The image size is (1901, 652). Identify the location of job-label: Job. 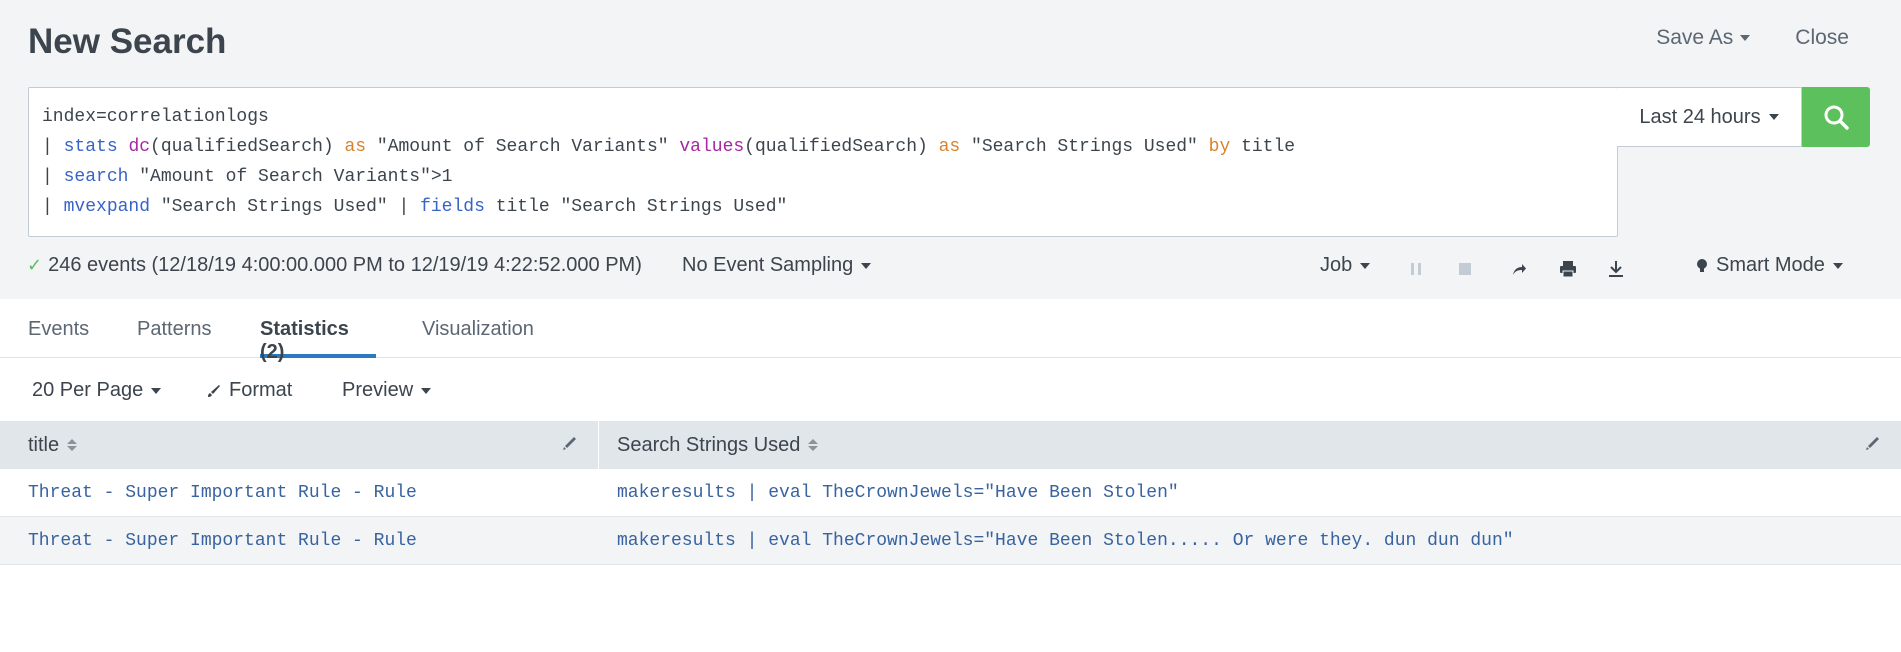
(1336, 265).